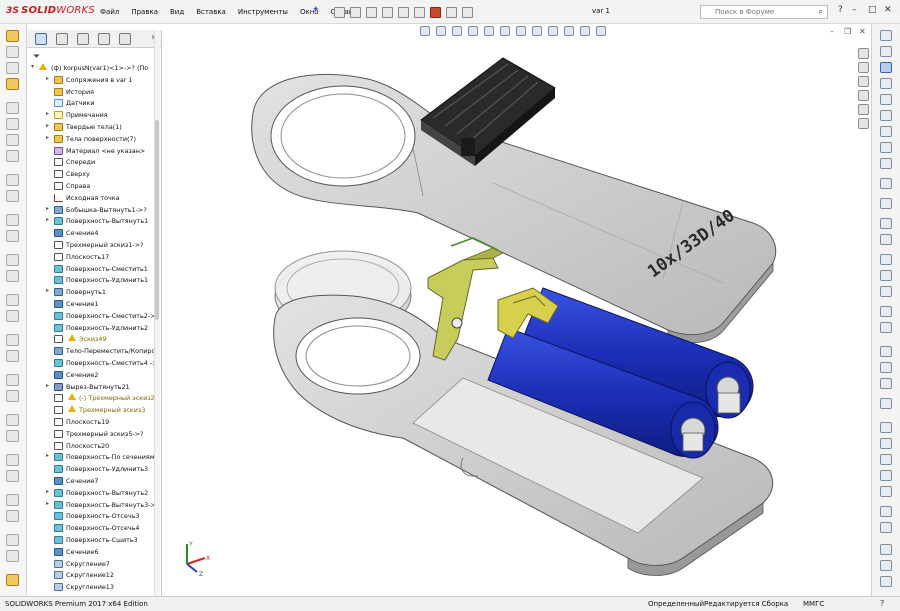 This screenshot has width=900, height=611. What do you see at coordinates (451, 12) in the screenshot?
I see `file-properties-icon` at bounding box center [451, 12].